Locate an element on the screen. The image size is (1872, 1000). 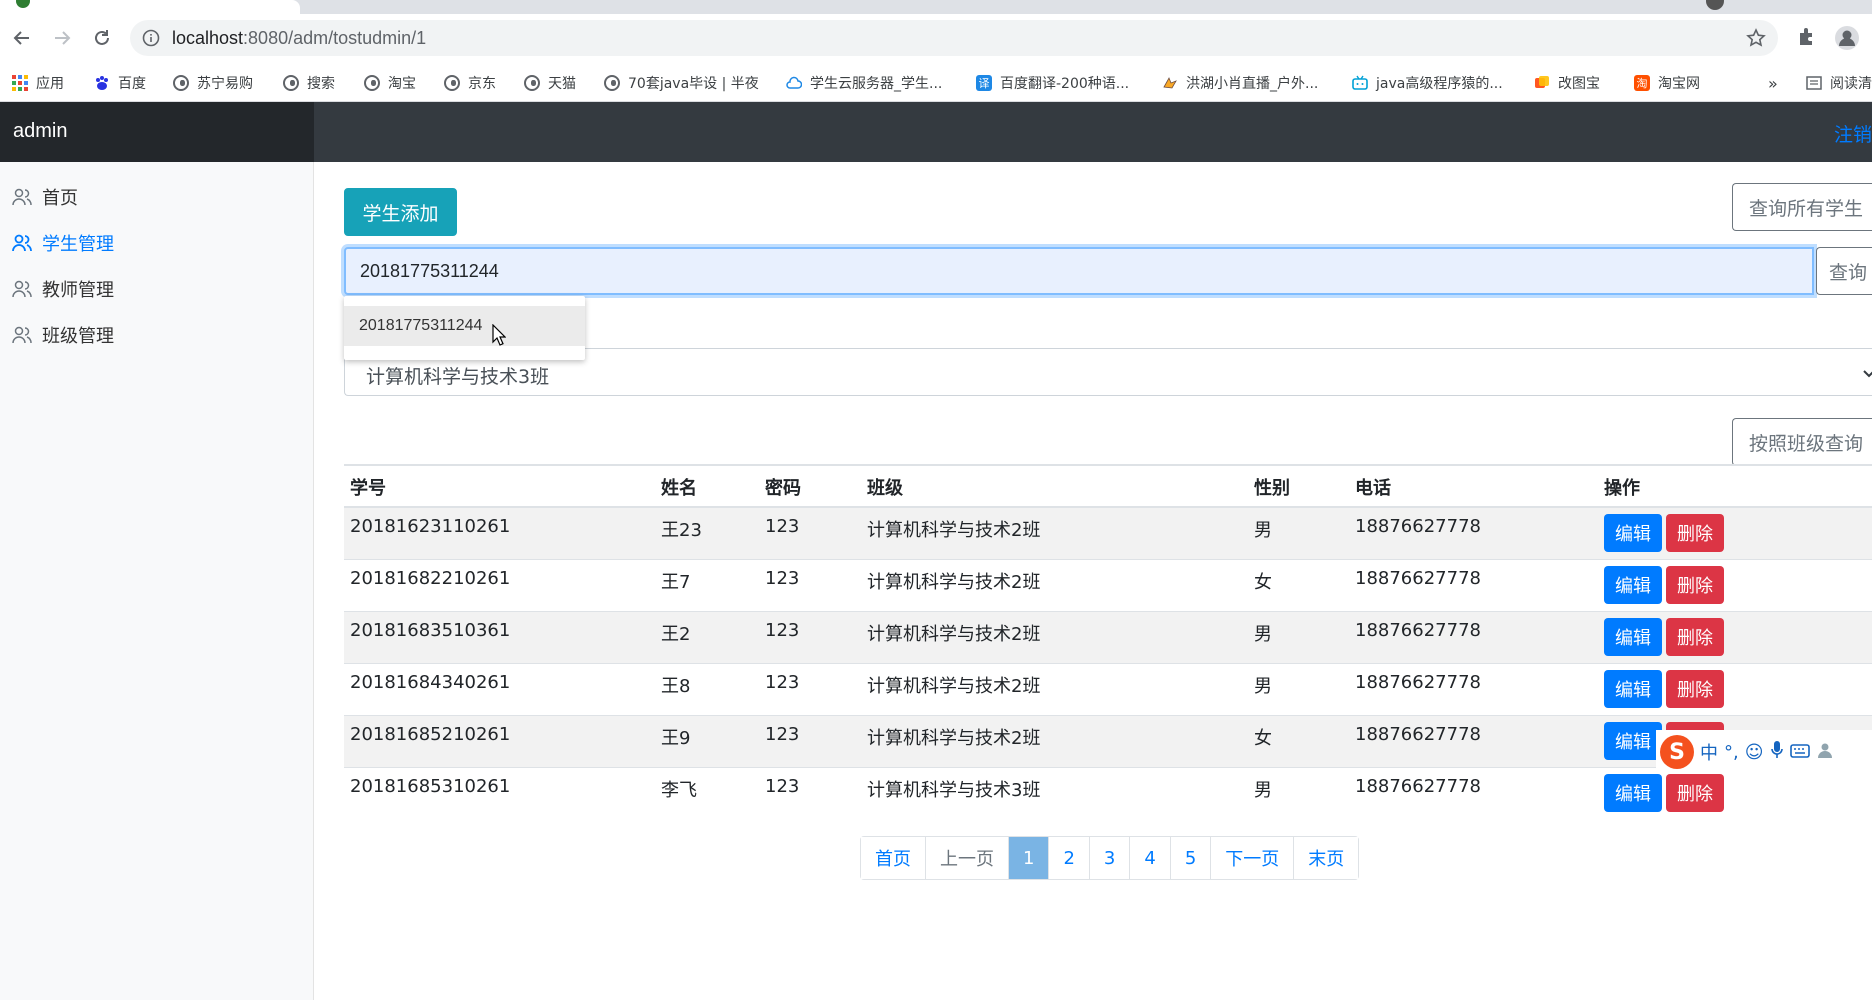
bookmark-reading-list: 阅读清单 is located at coordinates (1839, 83).